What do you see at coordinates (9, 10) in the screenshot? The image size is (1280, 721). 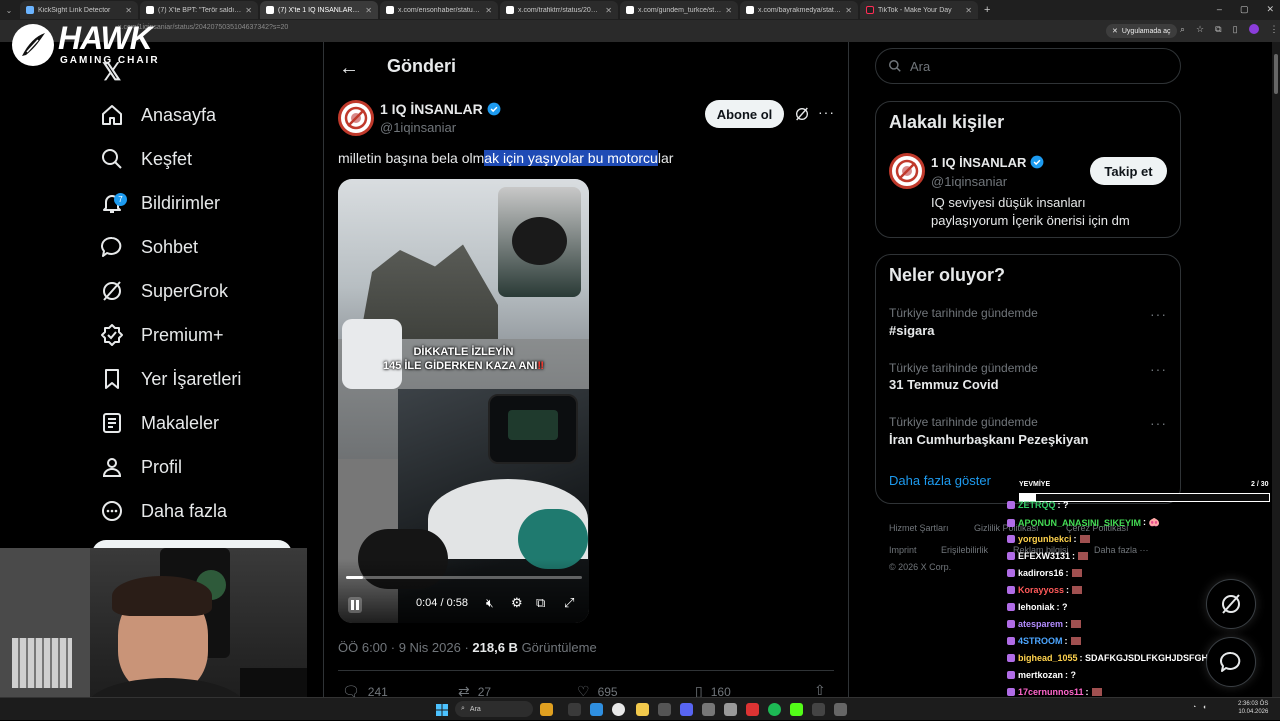 I see `tab-menu-icon: ⌄` at bounding box center [9, 10].